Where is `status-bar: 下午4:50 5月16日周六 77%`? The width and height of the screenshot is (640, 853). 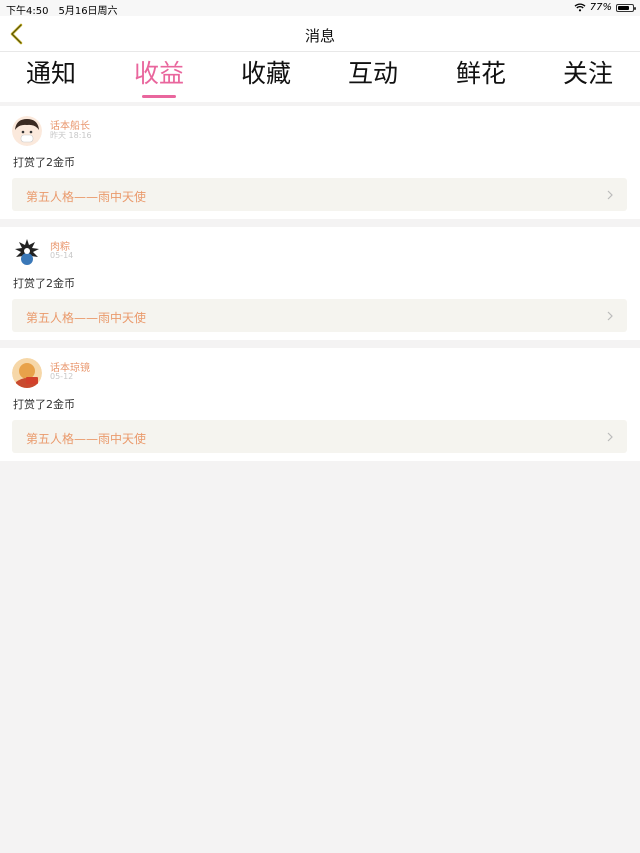
status-bar: 下午4:50 5月16日周六 77% is located at coordinates (320, 8).